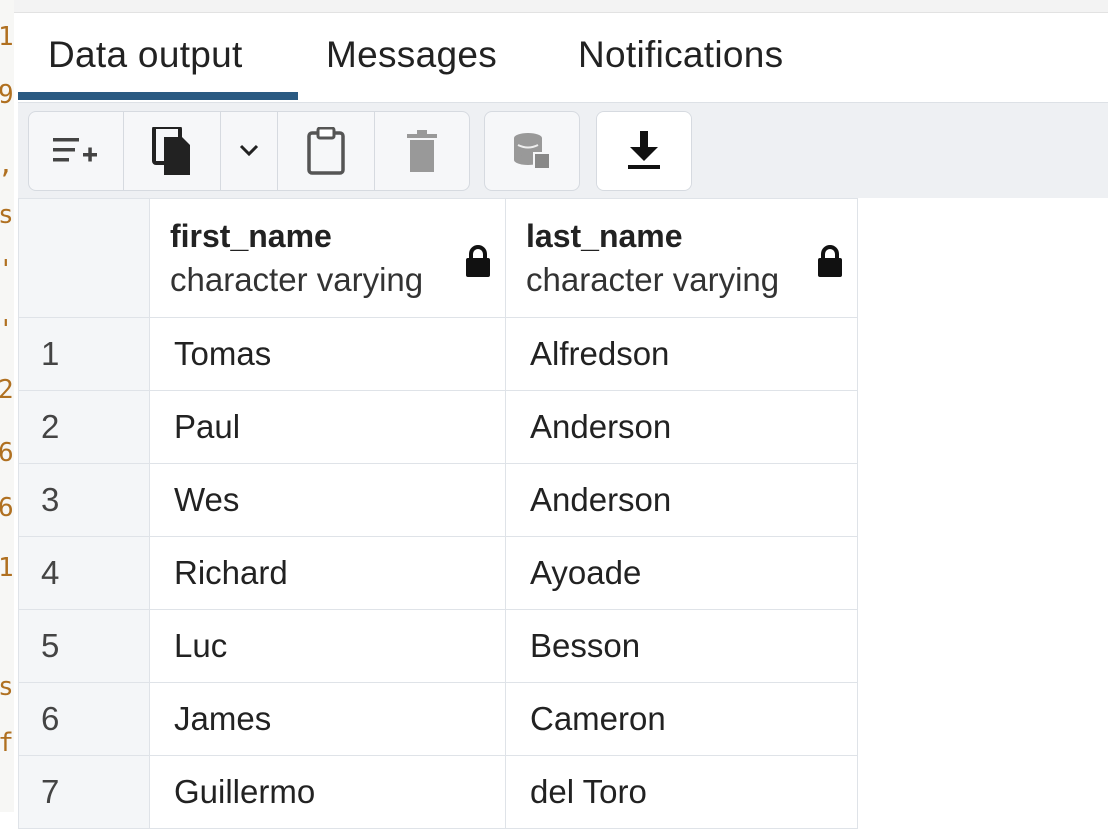 The image size is (1108, 829). What do you see at coordinates (411, 55) in the screenshot?
I see `tab-messages: Messages` at bounding box center [411, 55].